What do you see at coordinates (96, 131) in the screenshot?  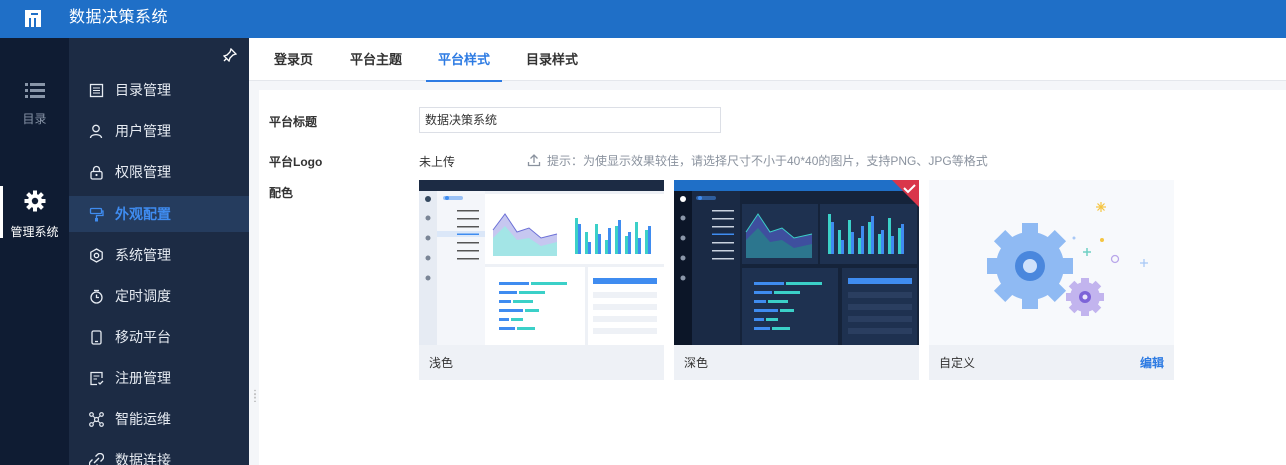 I see `user-icon` at bounding box center [96, 131].